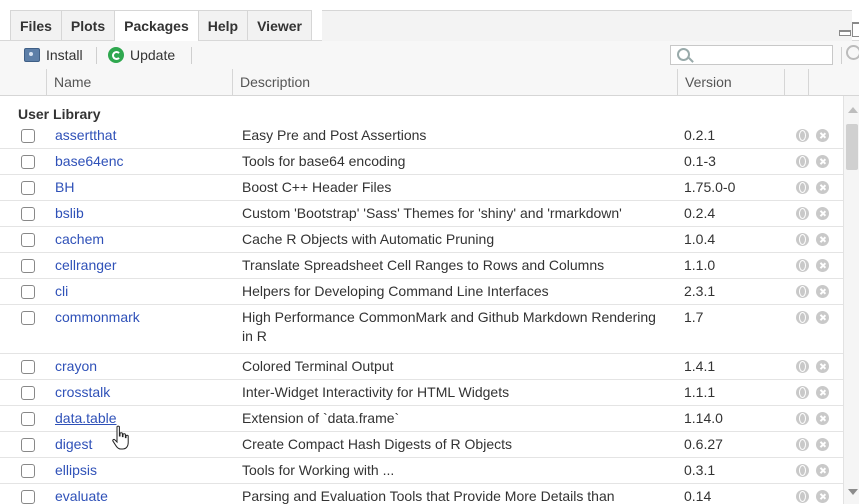 The width and height of the screenshot is (859, 504). What do you see at coordinates (88, 25) in the screenshot?
I see `tab-plots: Plots` at bounding box center [88, 25].